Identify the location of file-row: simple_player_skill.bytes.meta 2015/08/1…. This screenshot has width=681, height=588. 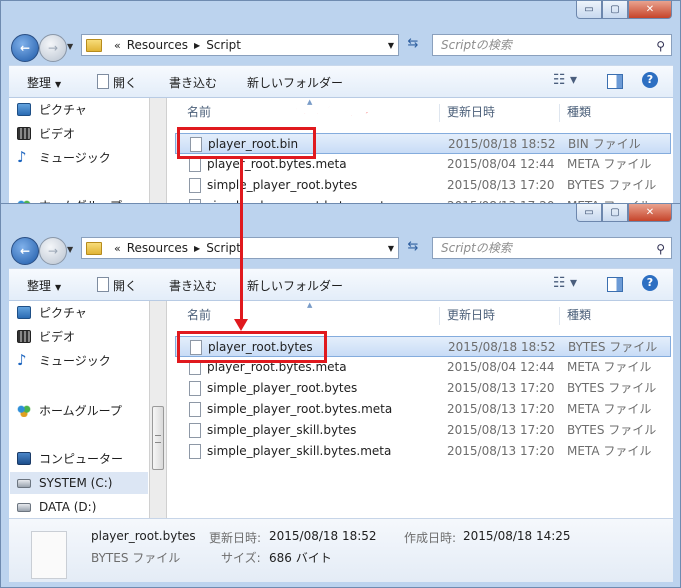
(423, 451).